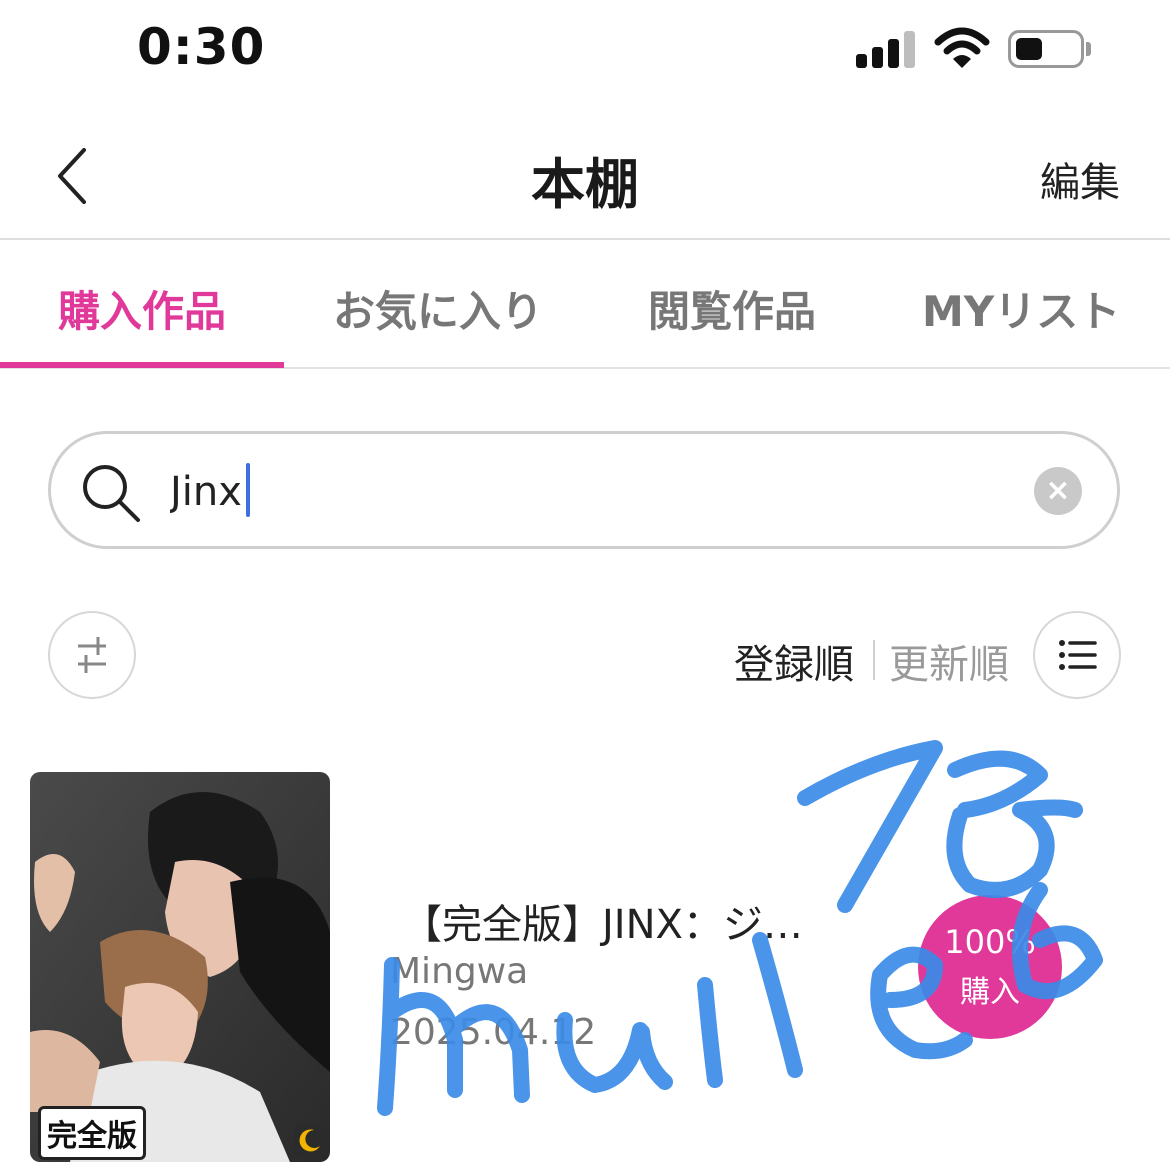  I want to click on tab-mylist: MYリスト, so click(1021, 308).